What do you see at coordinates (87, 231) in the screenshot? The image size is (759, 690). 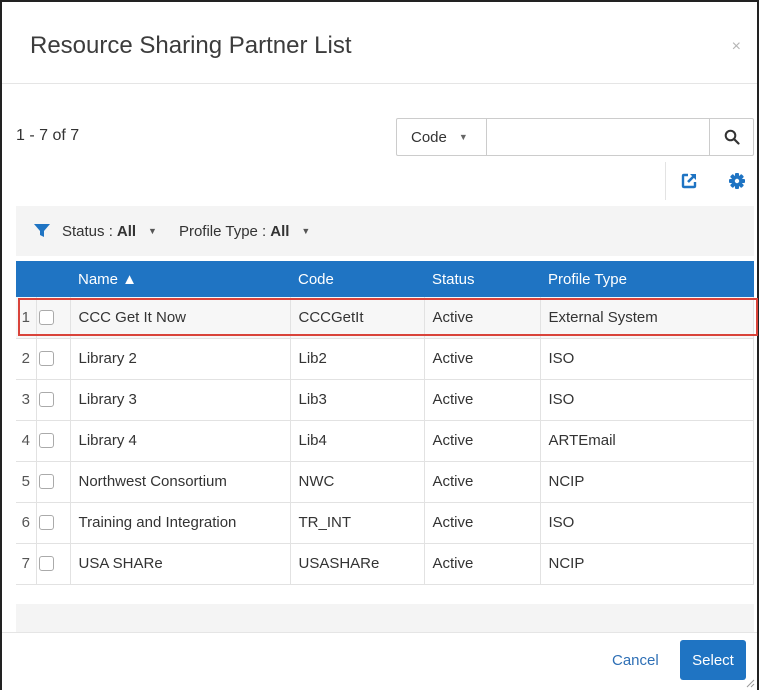 I see `filter-status-label: Status :` at bounding box center [87, 231].